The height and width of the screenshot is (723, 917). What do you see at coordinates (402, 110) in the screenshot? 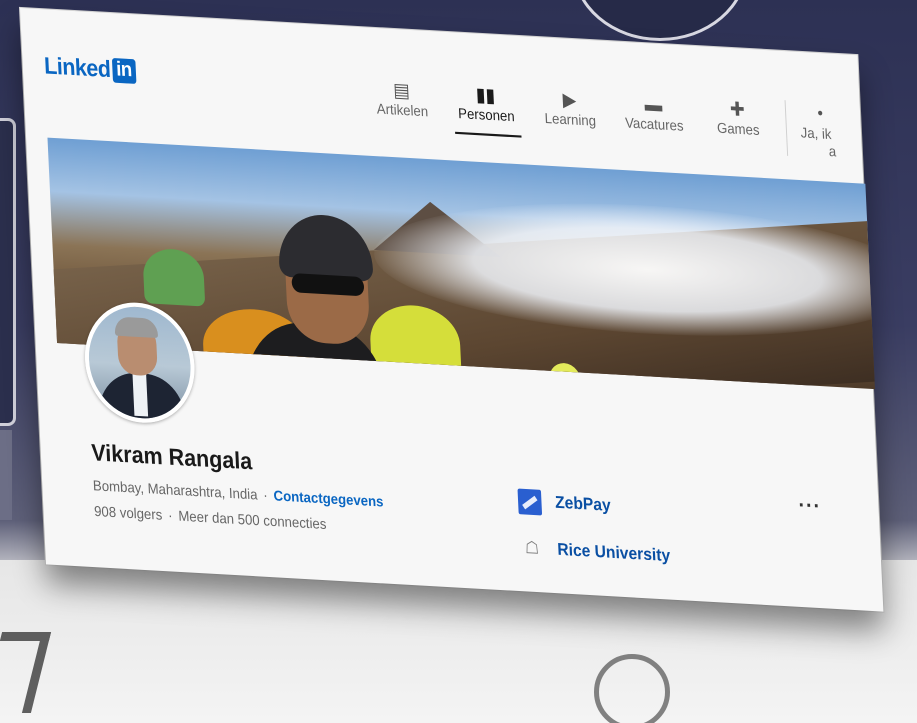
I see `nav-label: Artikelen` at bounding box center [402, 110].